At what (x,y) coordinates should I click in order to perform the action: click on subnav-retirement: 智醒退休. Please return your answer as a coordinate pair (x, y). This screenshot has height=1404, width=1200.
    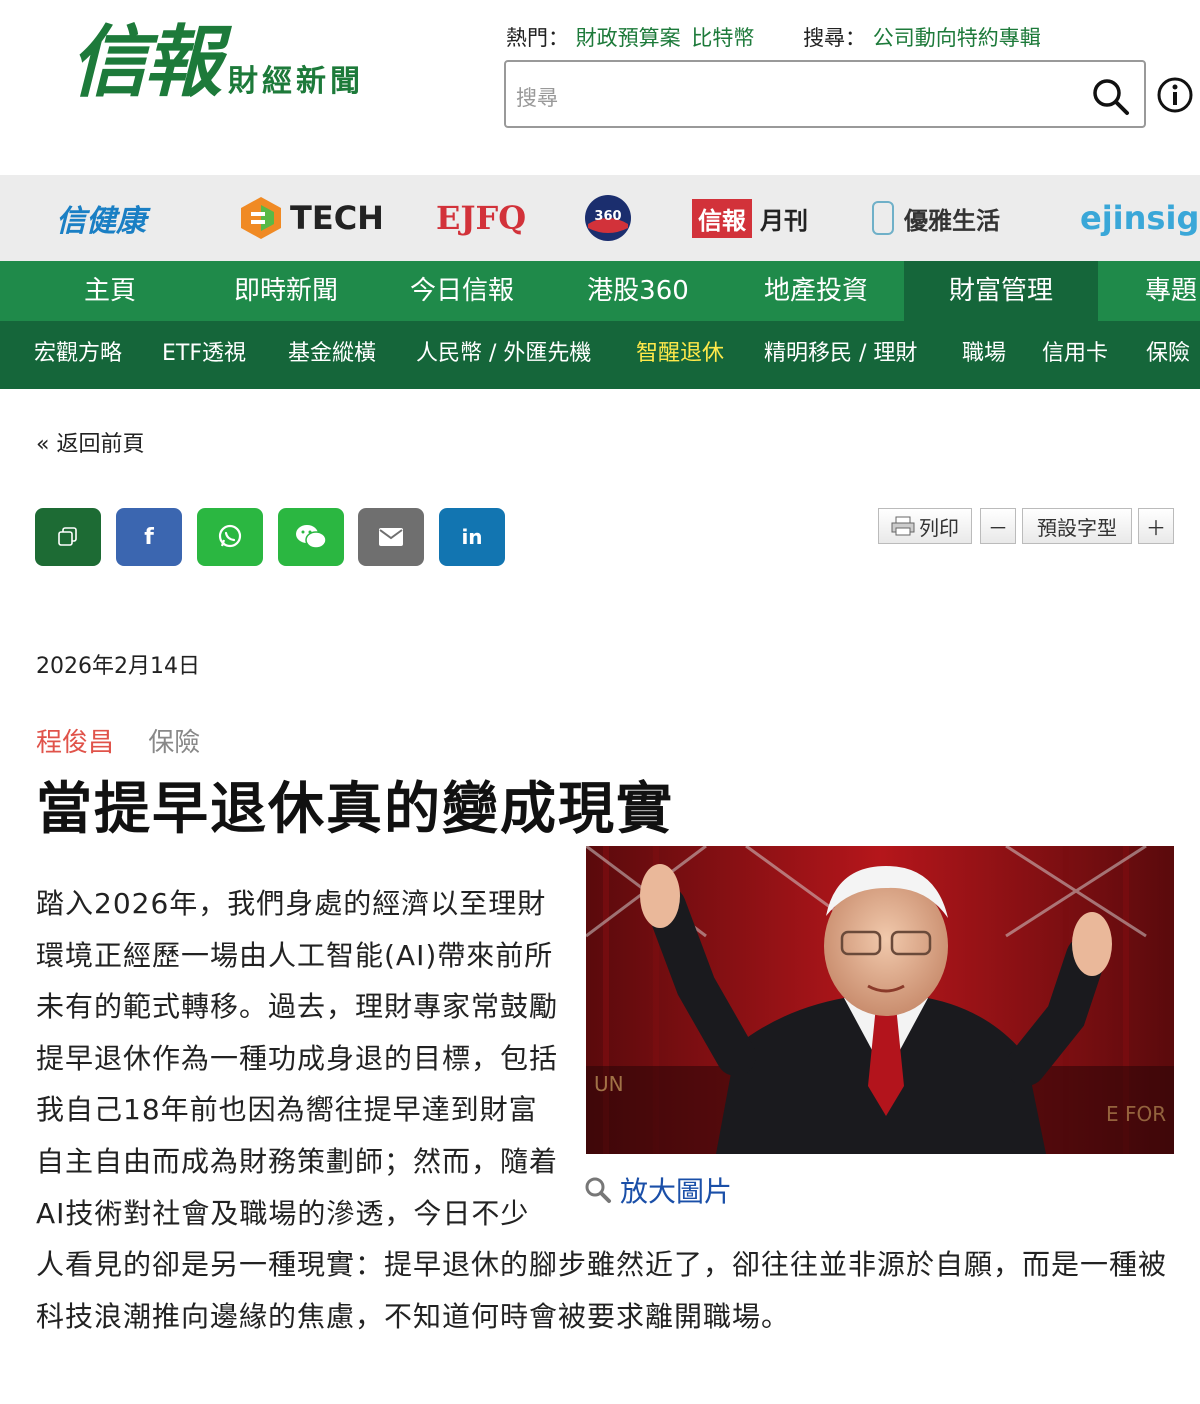
    Looking at the image, I should click on (680, 355).